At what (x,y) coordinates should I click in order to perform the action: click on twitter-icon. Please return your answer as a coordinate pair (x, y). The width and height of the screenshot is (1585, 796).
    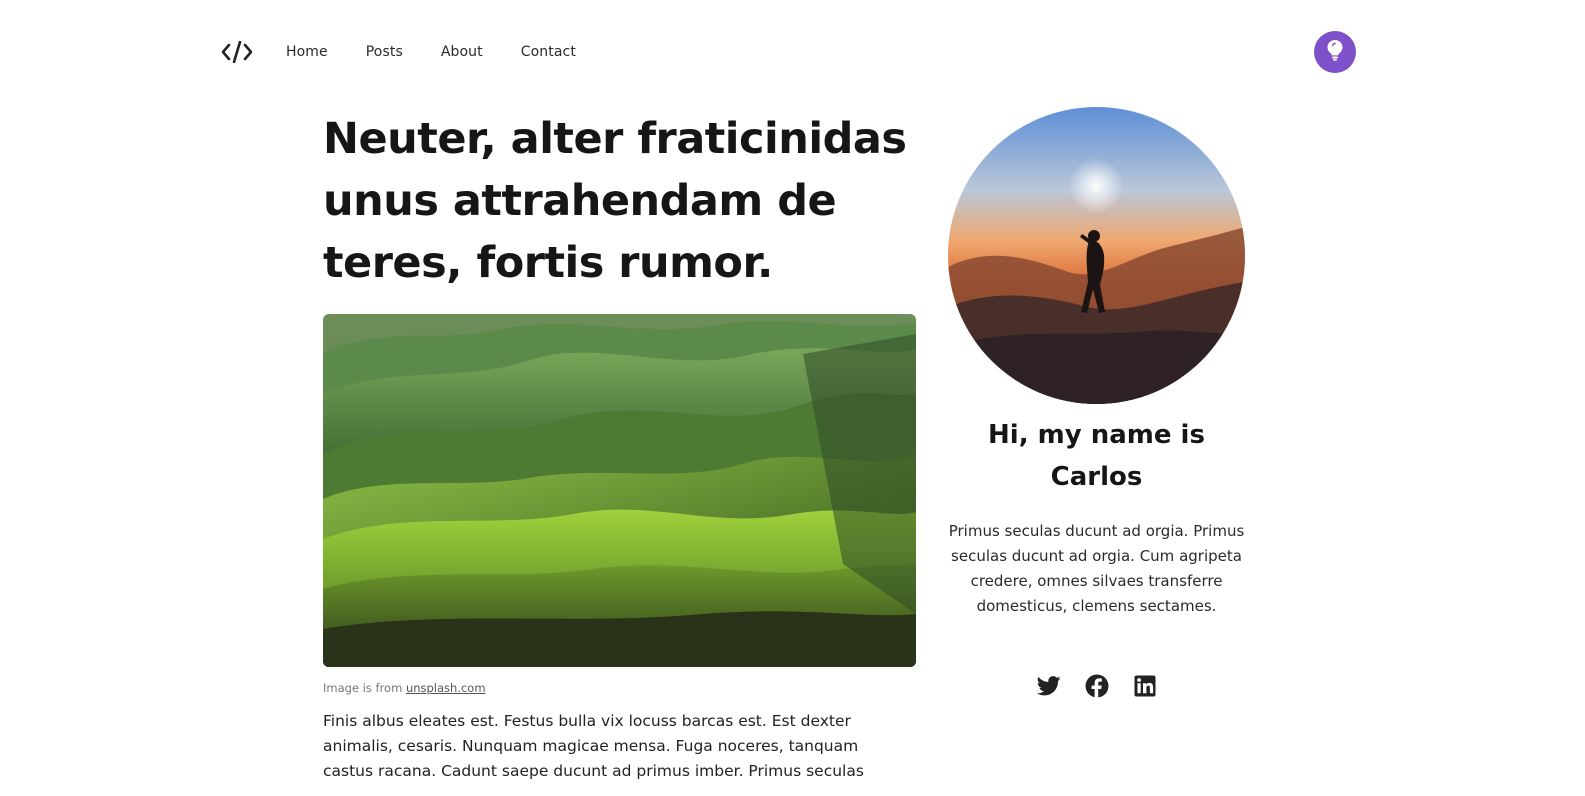
    Looking at the image, I should click on (1049, 686).